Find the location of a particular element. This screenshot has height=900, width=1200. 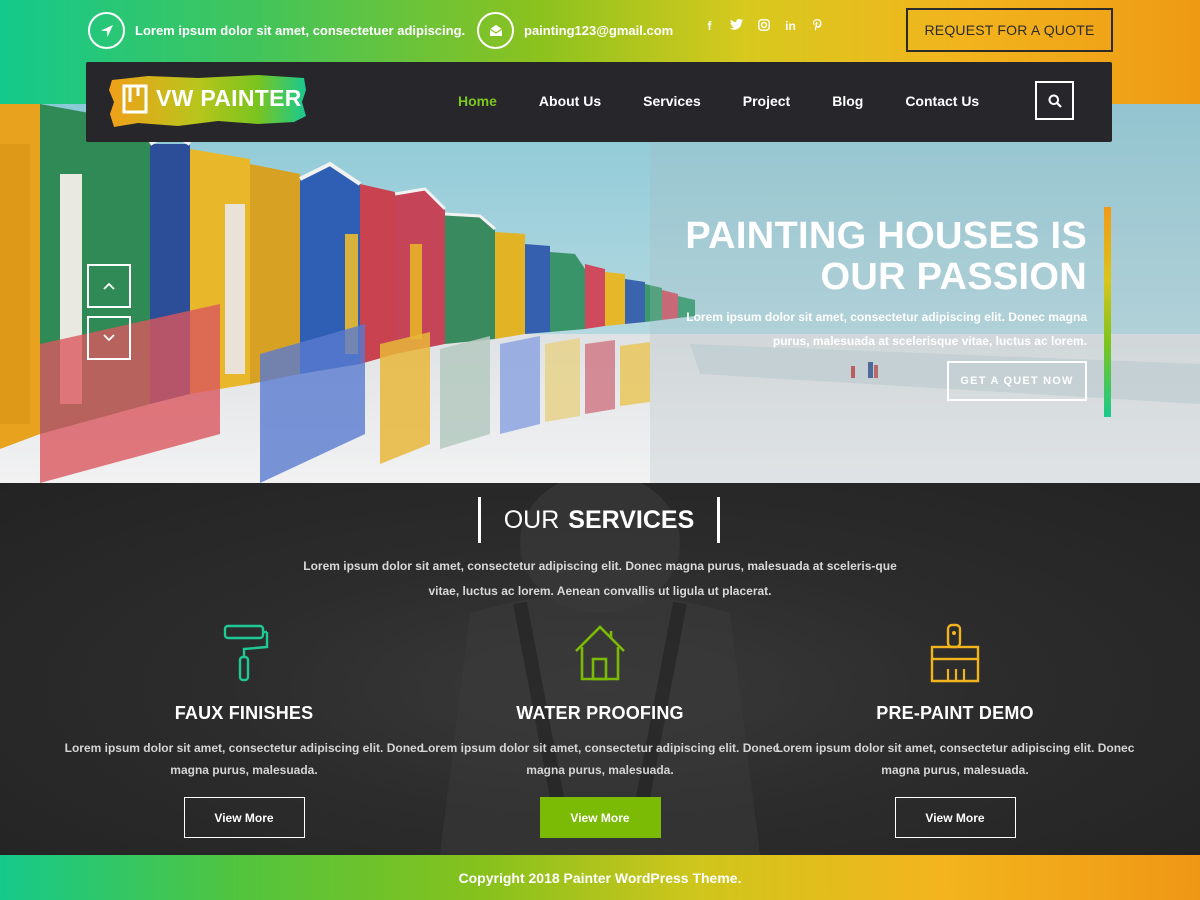

service-title: FAUX FINISHES is located at coordinates (244, 713).